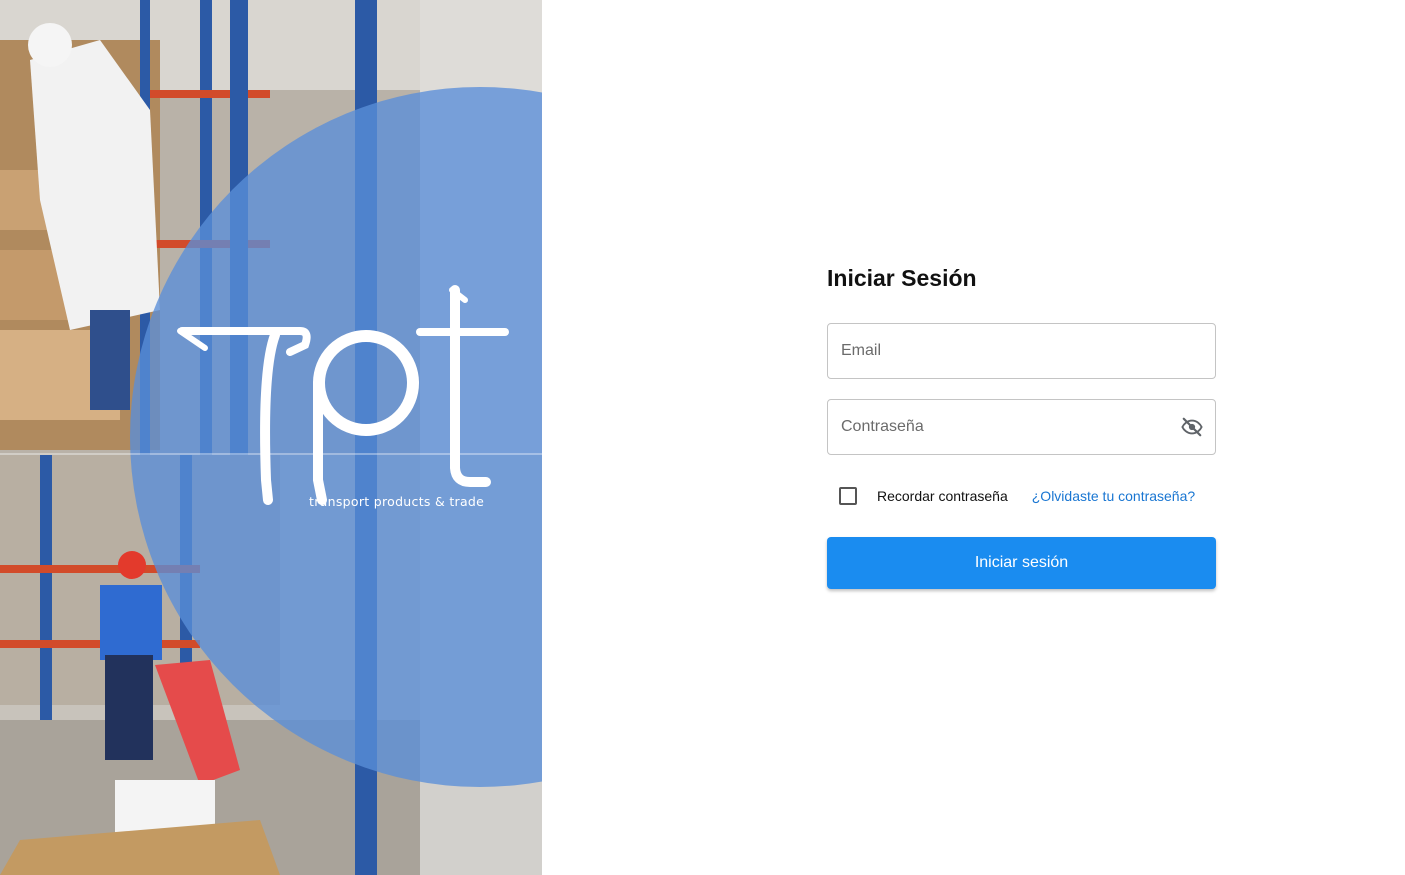  I want to click on email-field-container, so click(1021, 351).